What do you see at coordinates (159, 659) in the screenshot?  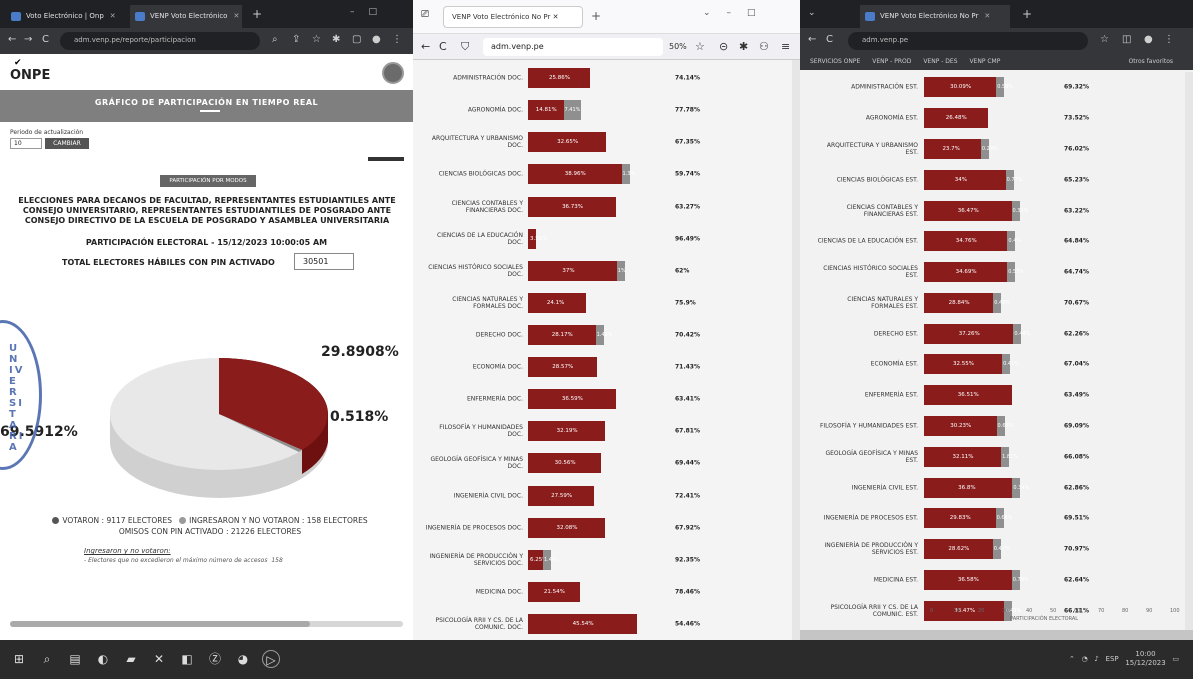 I see `excel-icon: ✕` at bounding box center [159, 659].